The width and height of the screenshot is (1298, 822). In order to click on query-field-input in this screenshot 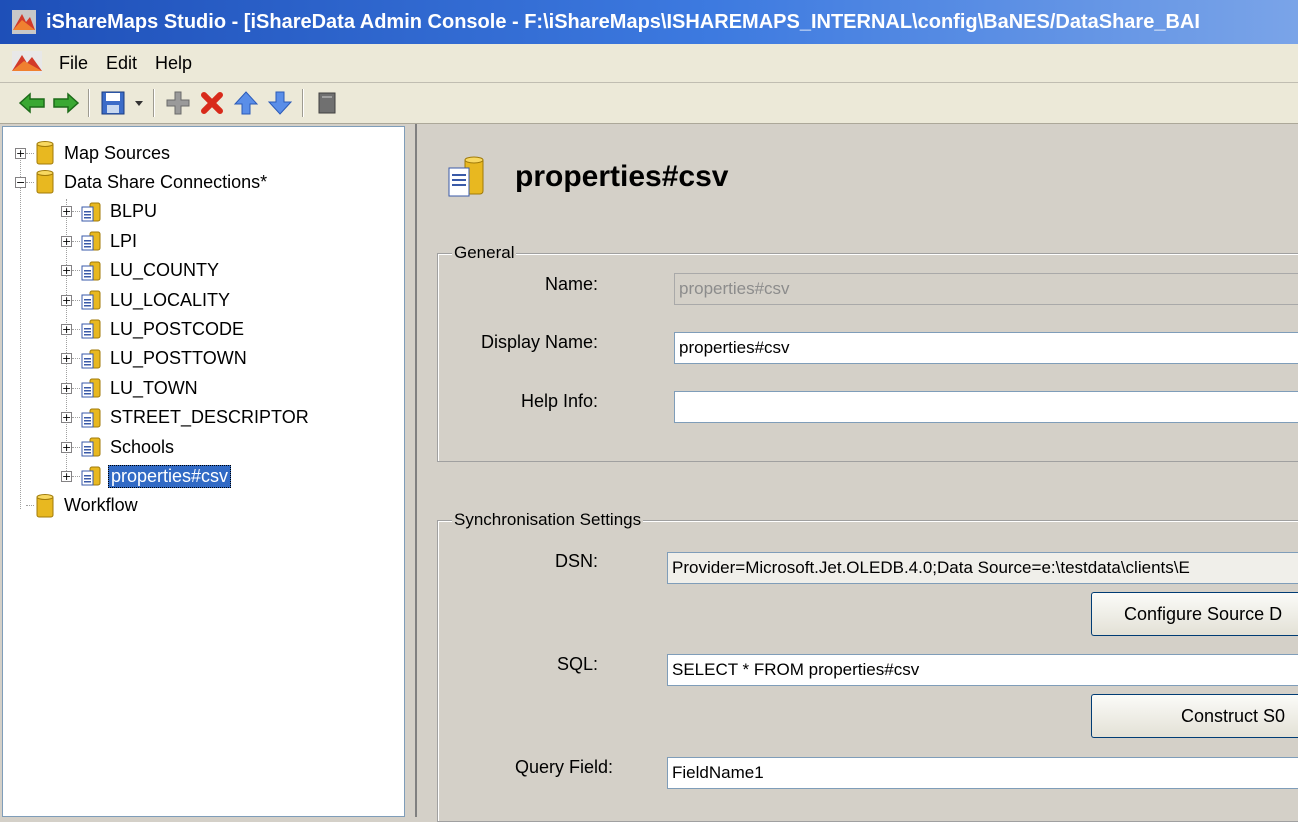, I will do `click(982, 773)`.